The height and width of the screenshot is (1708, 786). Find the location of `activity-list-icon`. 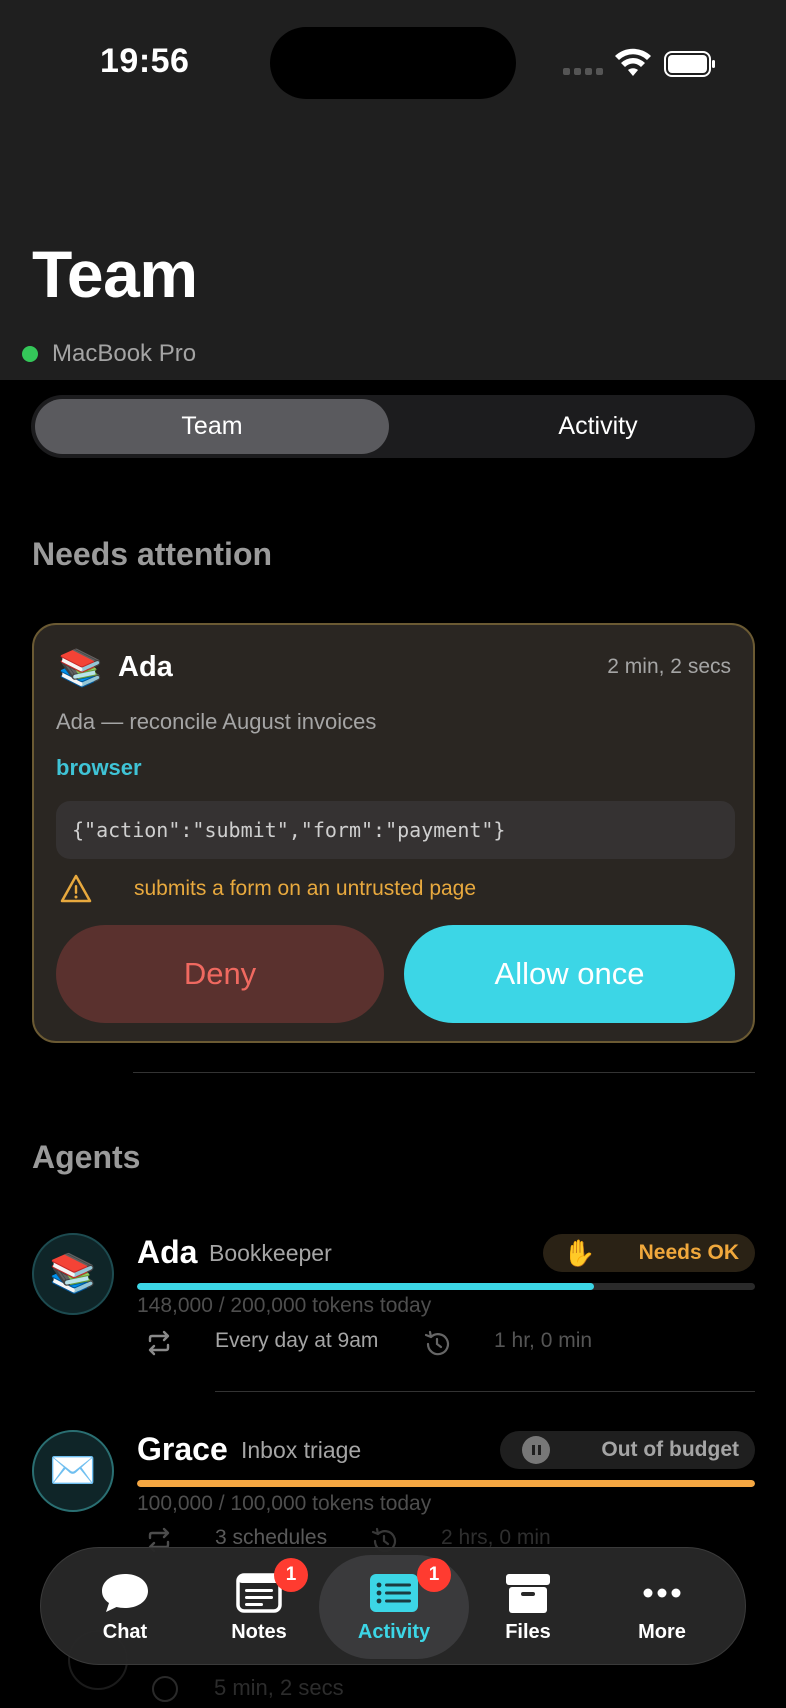

activity-list-icon is located at coordinates (394, 1592).